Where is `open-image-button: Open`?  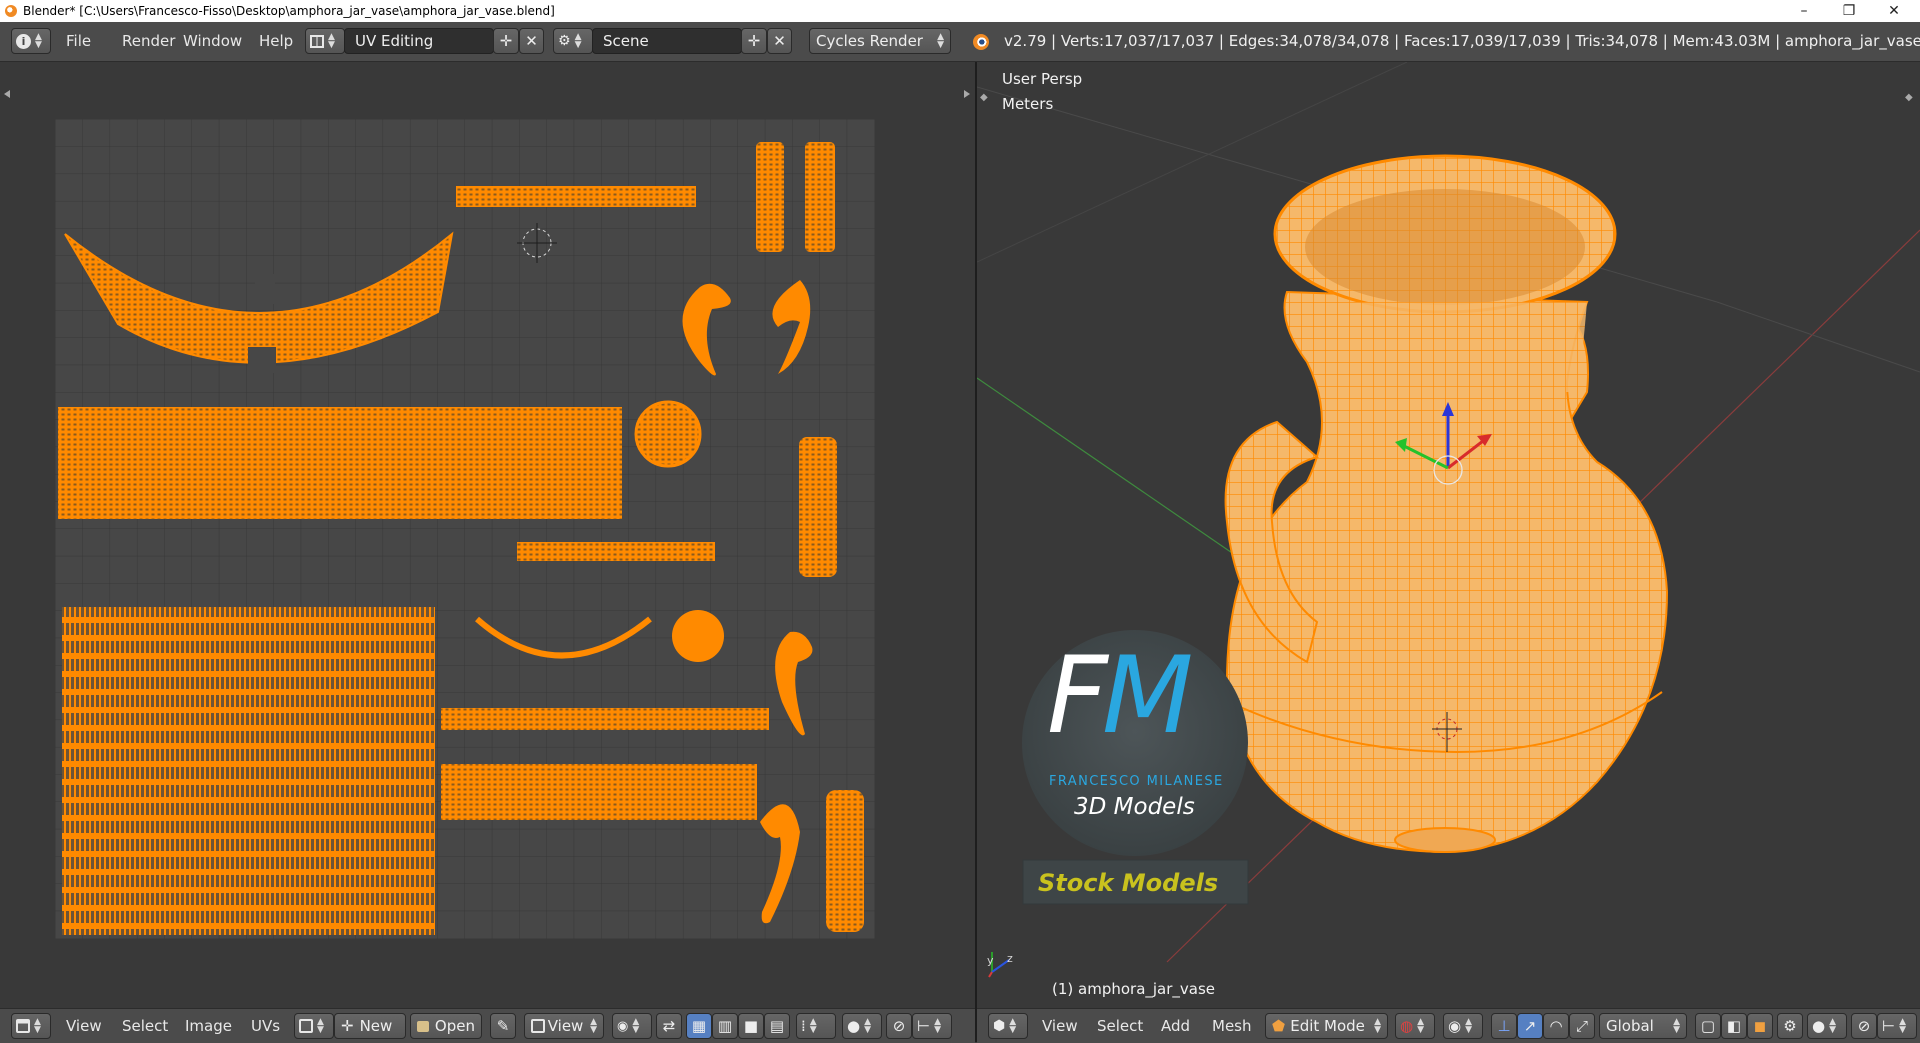 open-image-button: Open is located at coordinates (446, 1026).